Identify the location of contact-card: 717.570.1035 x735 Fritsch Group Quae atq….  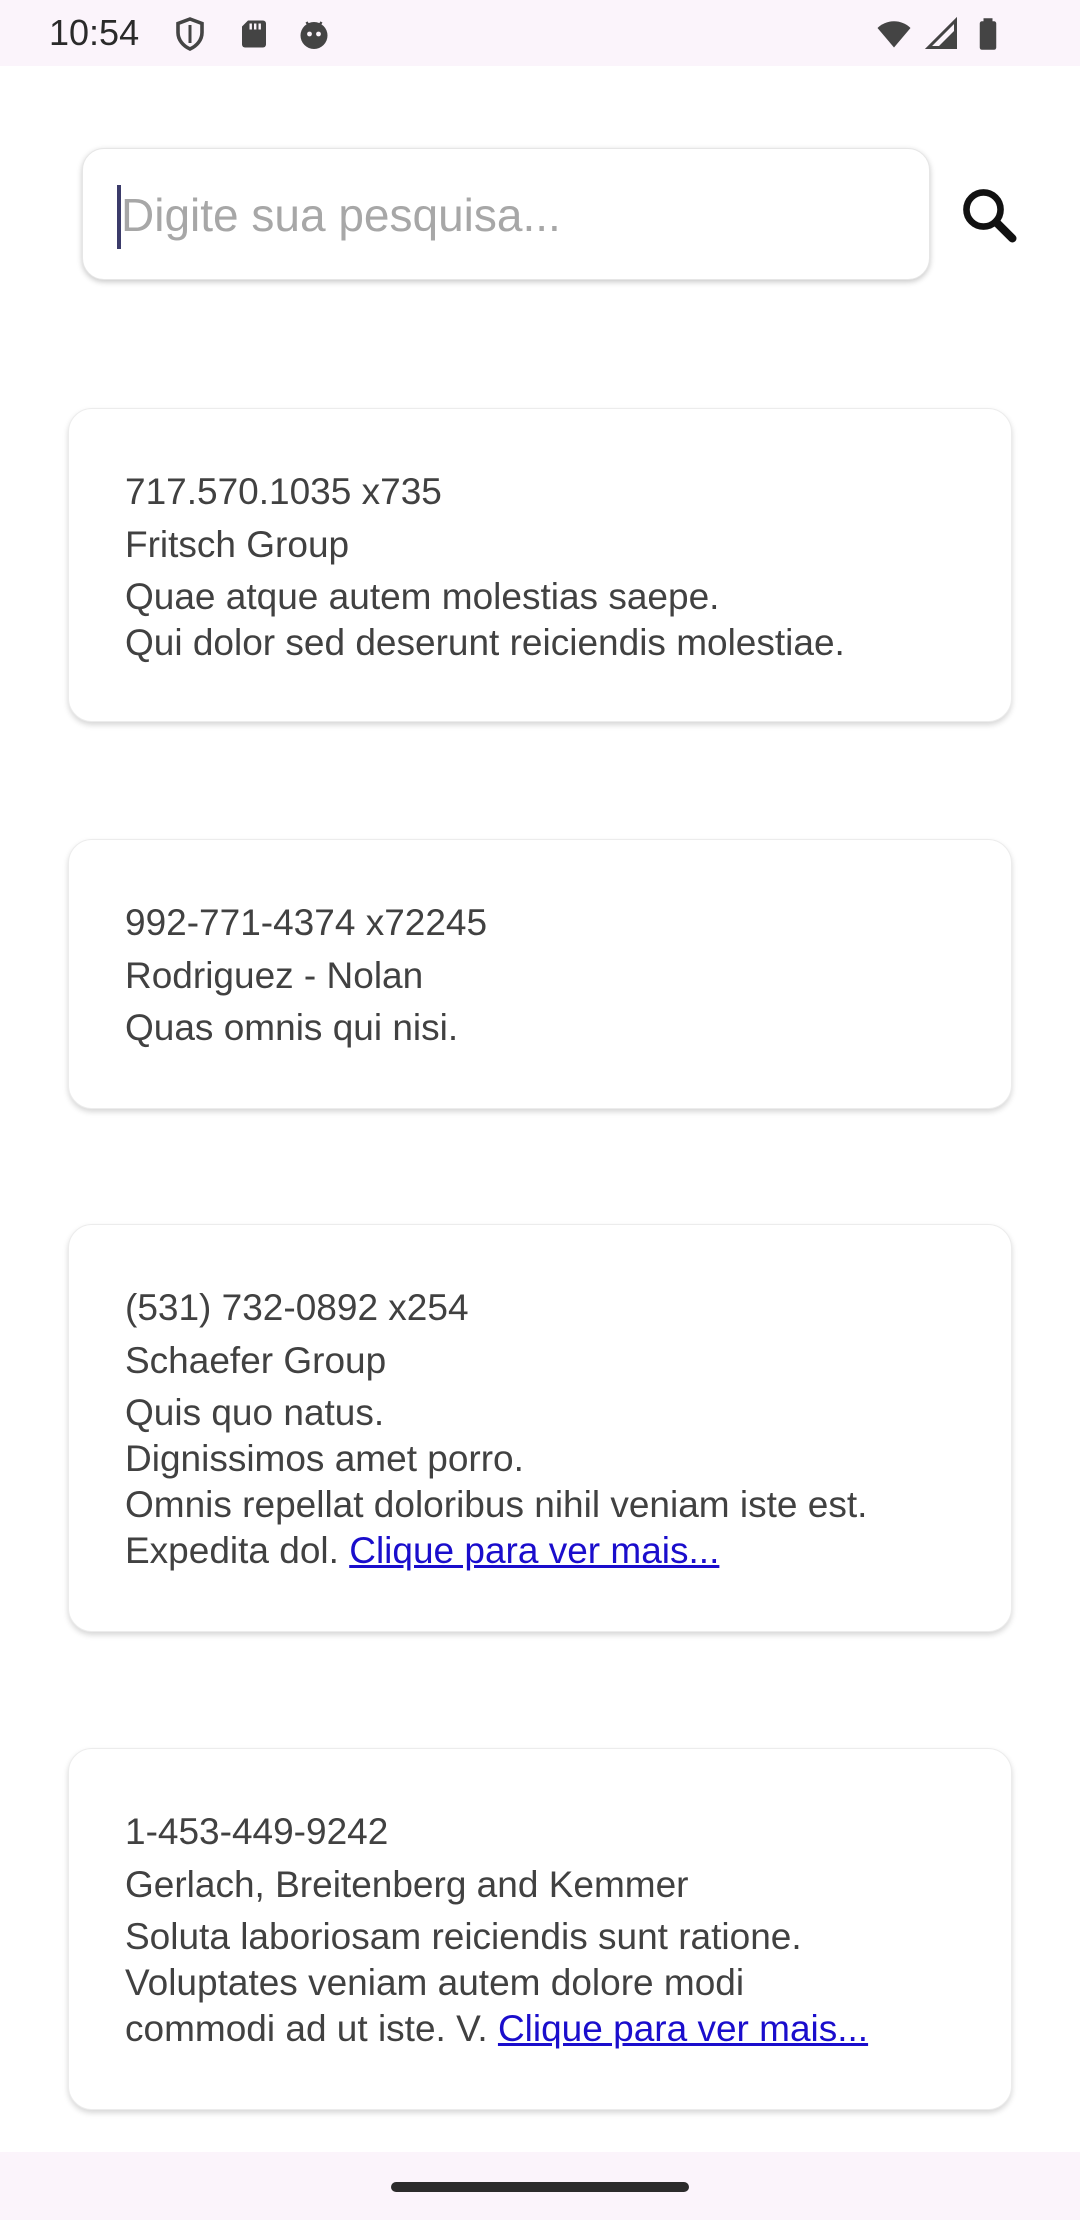
(540, 565).